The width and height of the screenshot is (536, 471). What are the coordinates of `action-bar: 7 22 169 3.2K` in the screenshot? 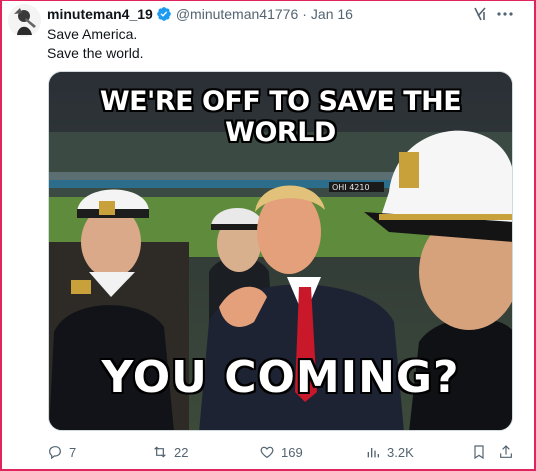 It's located at (282, 454).